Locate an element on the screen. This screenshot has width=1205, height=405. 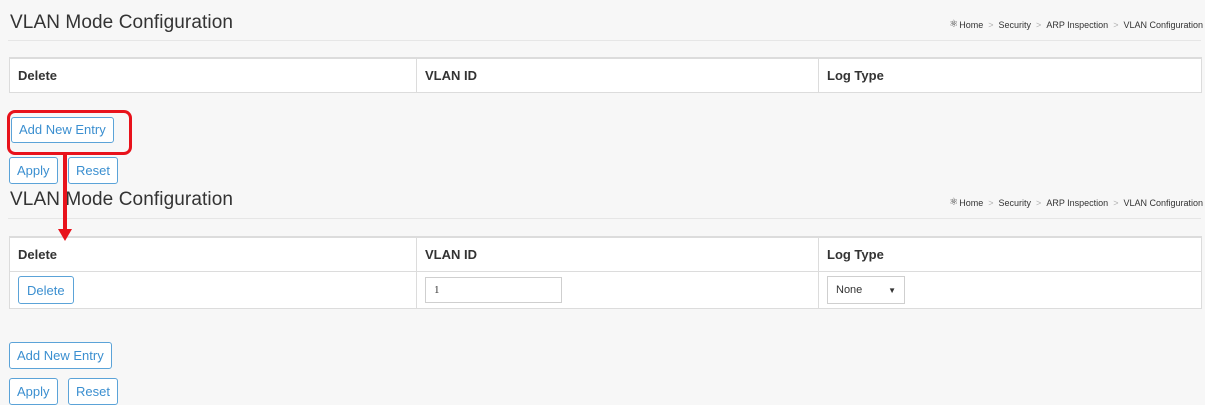
vlan-id-input is located at coordinates (493, 290).